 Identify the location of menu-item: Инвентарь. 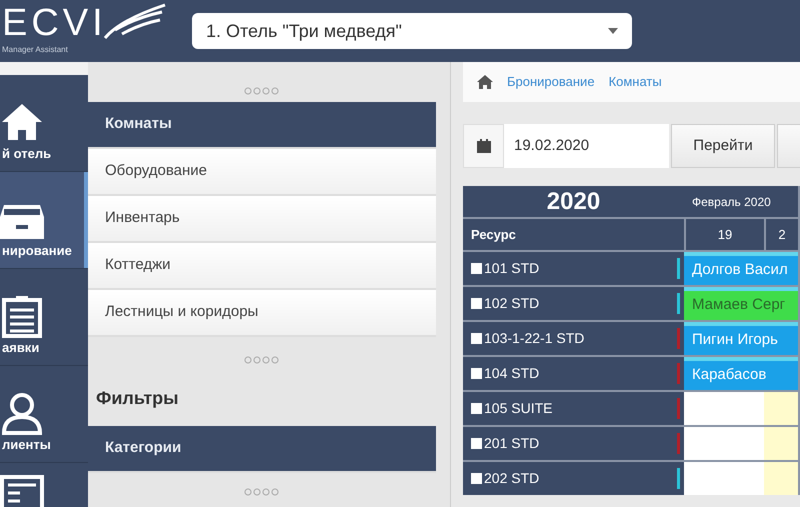
(262, 219).